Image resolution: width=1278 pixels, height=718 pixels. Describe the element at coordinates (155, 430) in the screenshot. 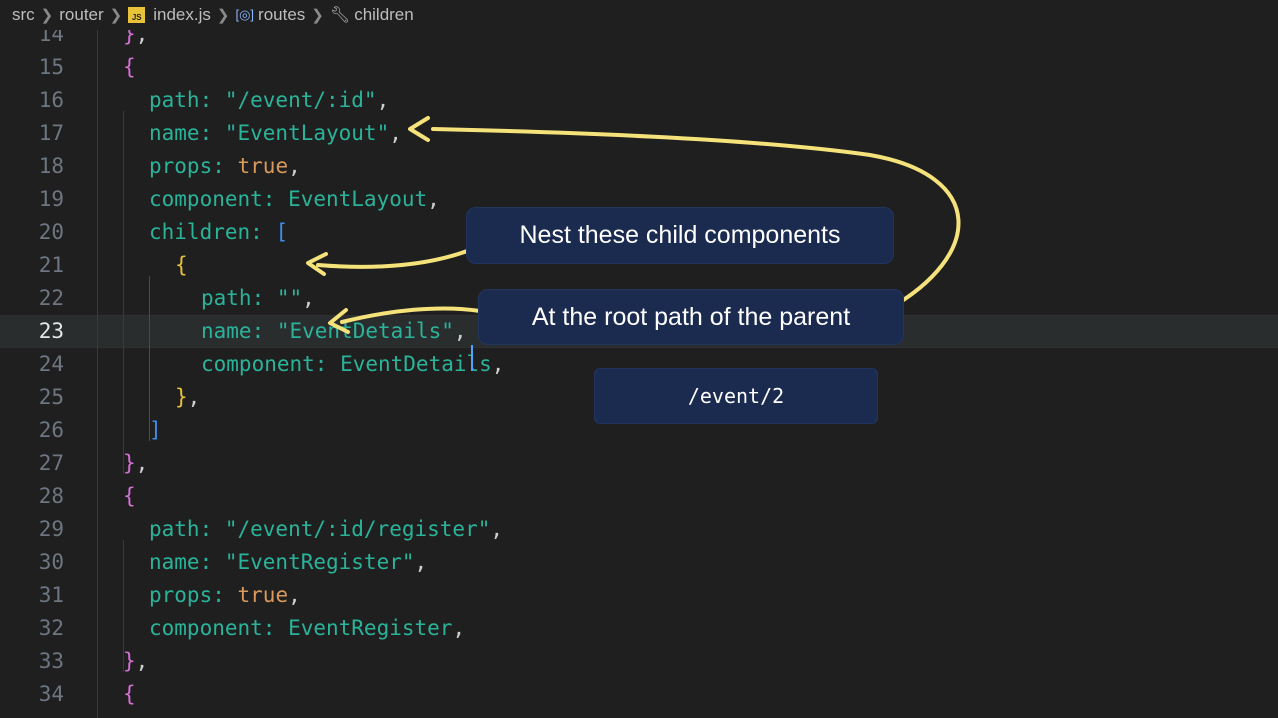

I see `code-text: ]` at that location.